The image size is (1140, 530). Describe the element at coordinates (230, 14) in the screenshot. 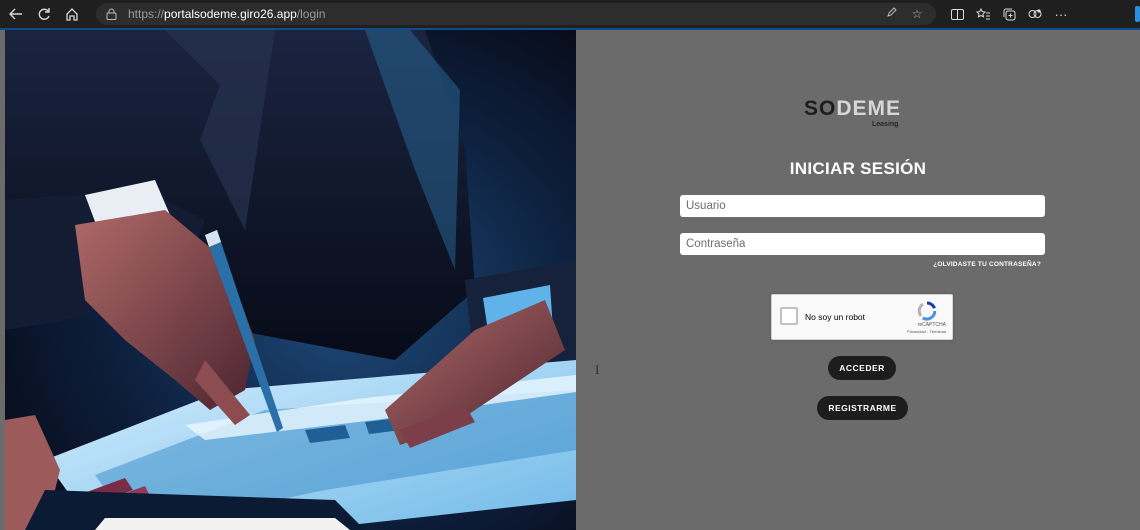

I see `url-host: portalsodeme.giro26.app` at that location.